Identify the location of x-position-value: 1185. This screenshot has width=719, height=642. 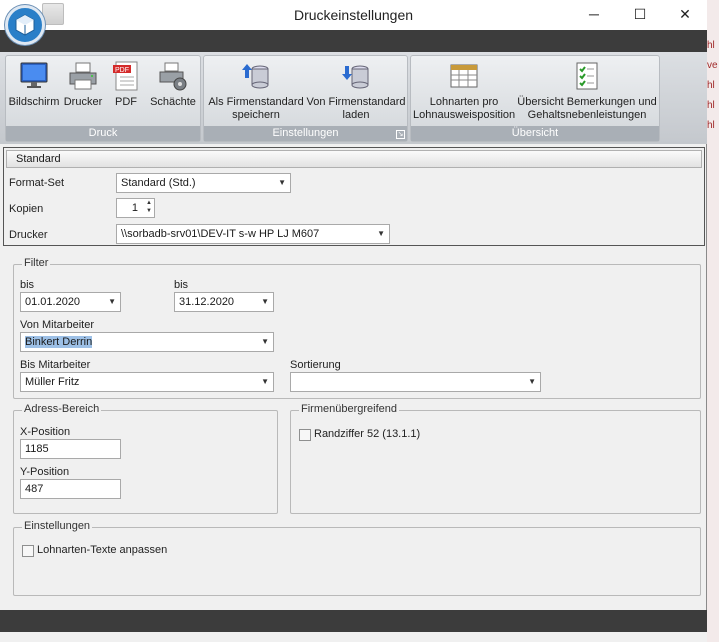
(37, 449).